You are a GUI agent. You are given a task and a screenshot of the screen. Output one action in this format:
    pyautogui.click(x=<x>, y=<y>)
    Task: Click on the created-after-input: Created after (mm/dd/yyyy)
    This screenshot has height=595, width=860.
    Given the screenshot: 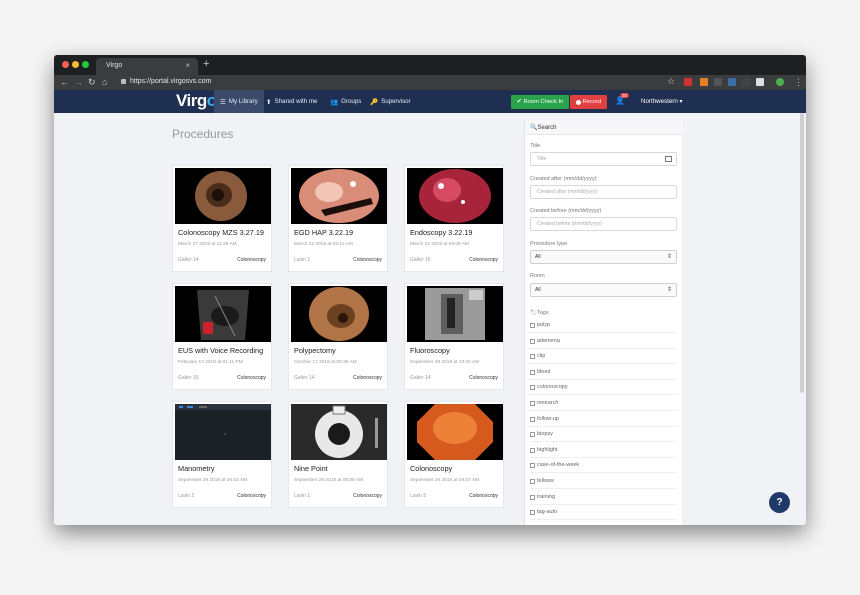 What is the action you would take?
    pyautogui.click(x=603, y=192)
    